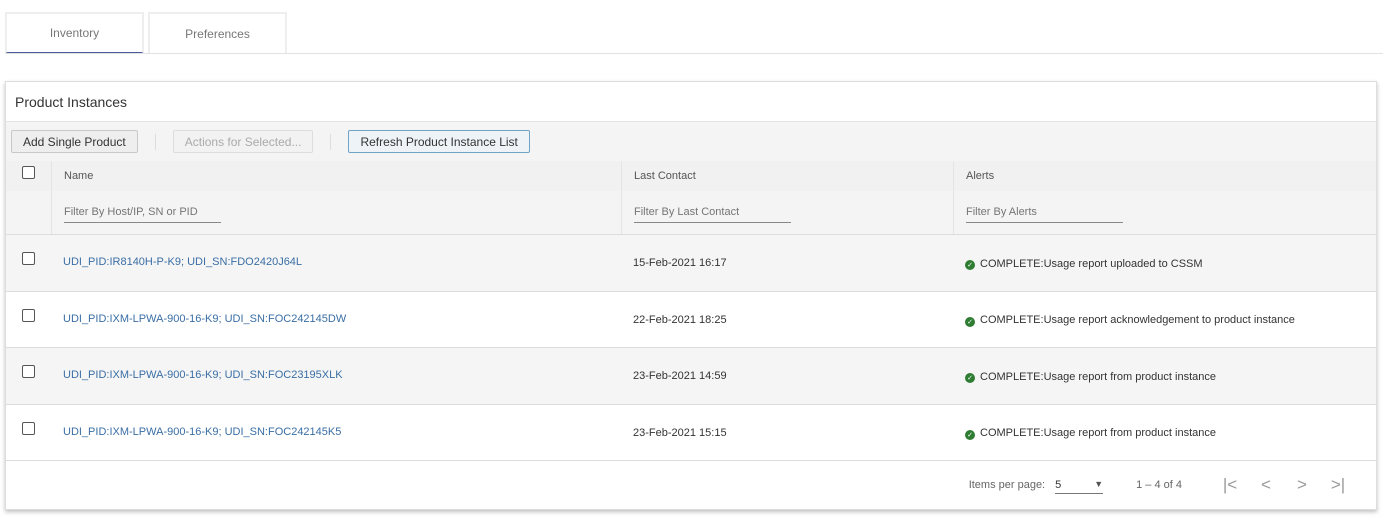 The width and height of the screenshot is (1388, 524). I want to click on last-page-icon: >|, so click(1338, 485).